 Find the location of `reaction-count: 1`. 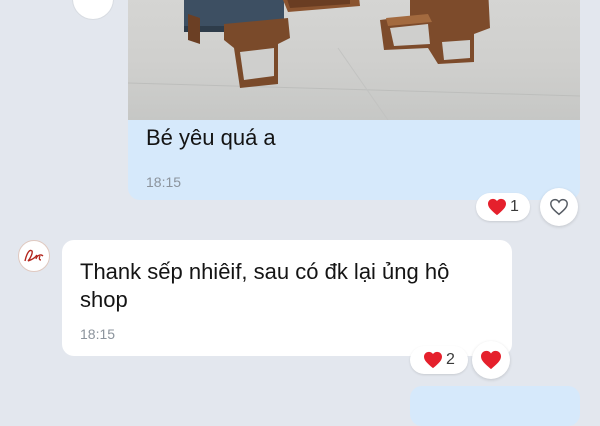

reaction-count: 1 is located at coordinates (514, 206).